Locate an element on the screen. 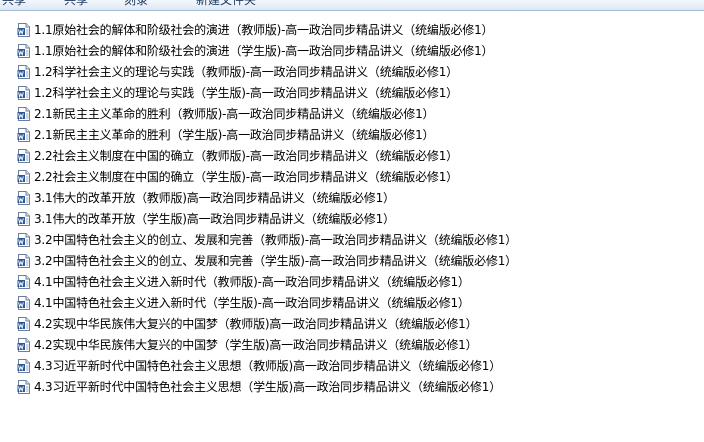 The height and width of the screenshot is (442, 704). file-name: 2.1新民主主义革命的胜利（学生版)-高一政治同步精品讲义（统编版必修1） is located at coordinates (234, 134).